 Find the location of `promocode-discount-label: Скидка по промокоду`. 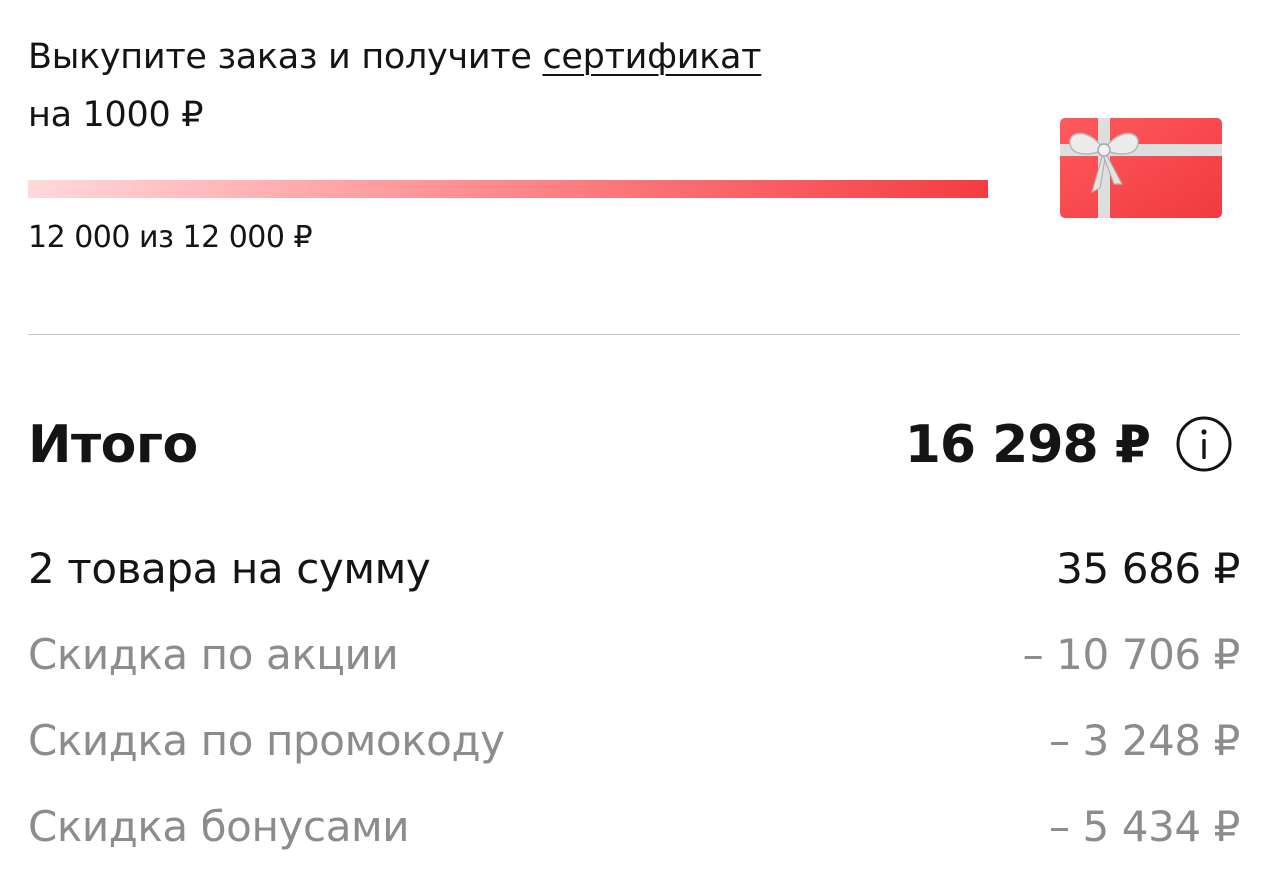

promocode-discount-label: Скидка по промокоду is located at coordinates (266, 740).